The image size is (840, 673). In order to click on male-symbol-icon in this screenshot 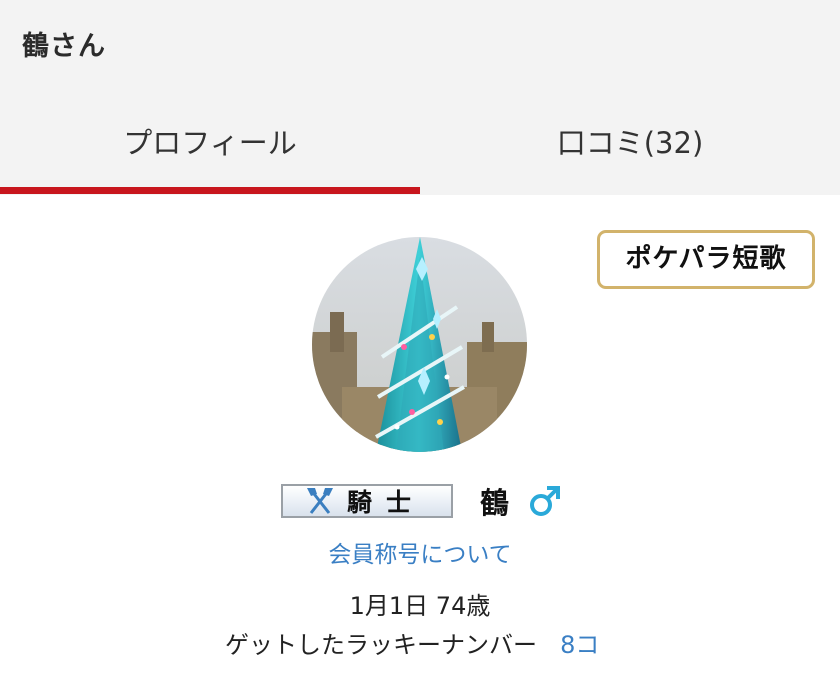, I will do `click(545, 501)`.